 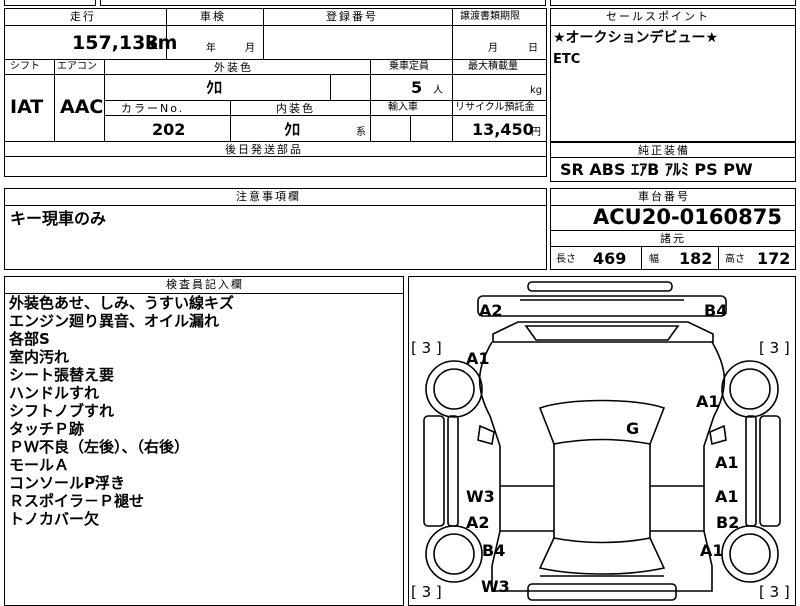 I want to click on caution-value: キー現車のみ, so click(x=58, y=218).